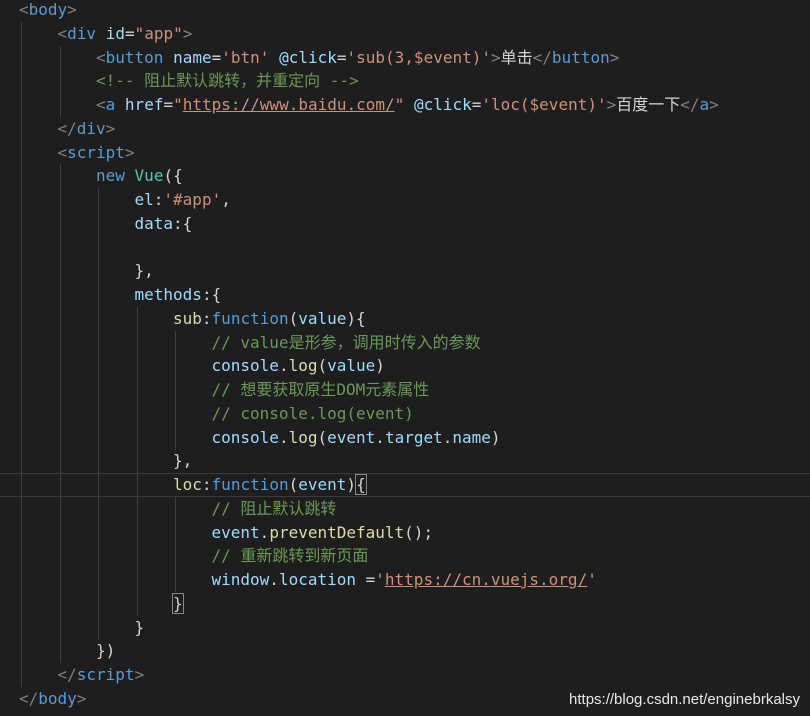 Image resolution: width=810 pixels, height=716 pixels. What do you see at coordinates (405, 580) in the screenshot?
I see `code-line: window.location ='https://cn.vuejs.org/'` at bounding box center [405, 580].